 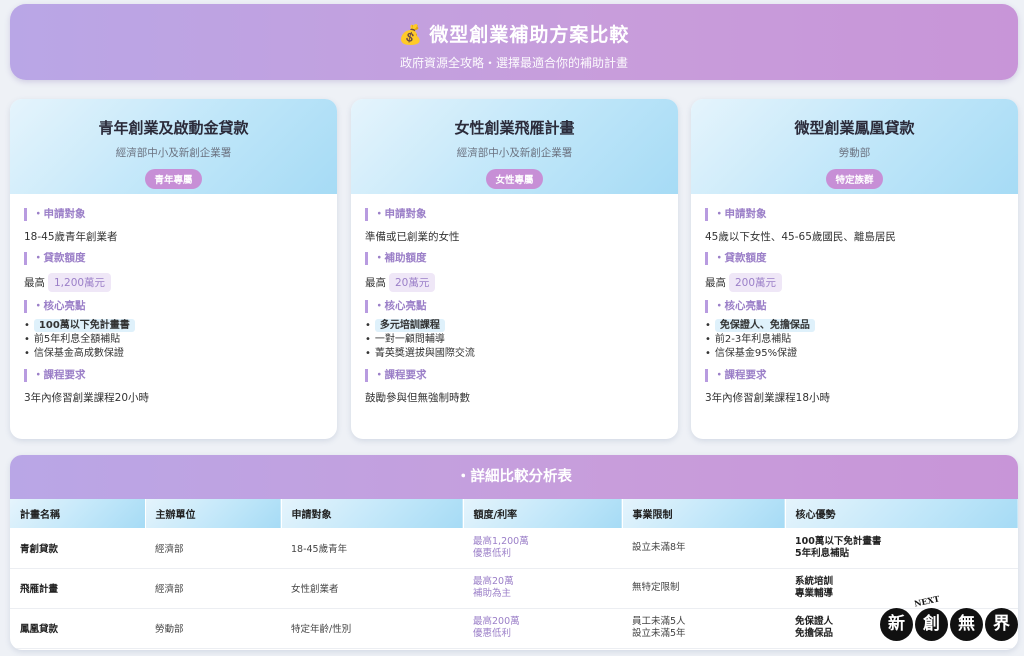 What do you see at coordinates (514, 258) in the screenshot?
I see `section-label: ・補助額度` at bounding box center [514, 258].